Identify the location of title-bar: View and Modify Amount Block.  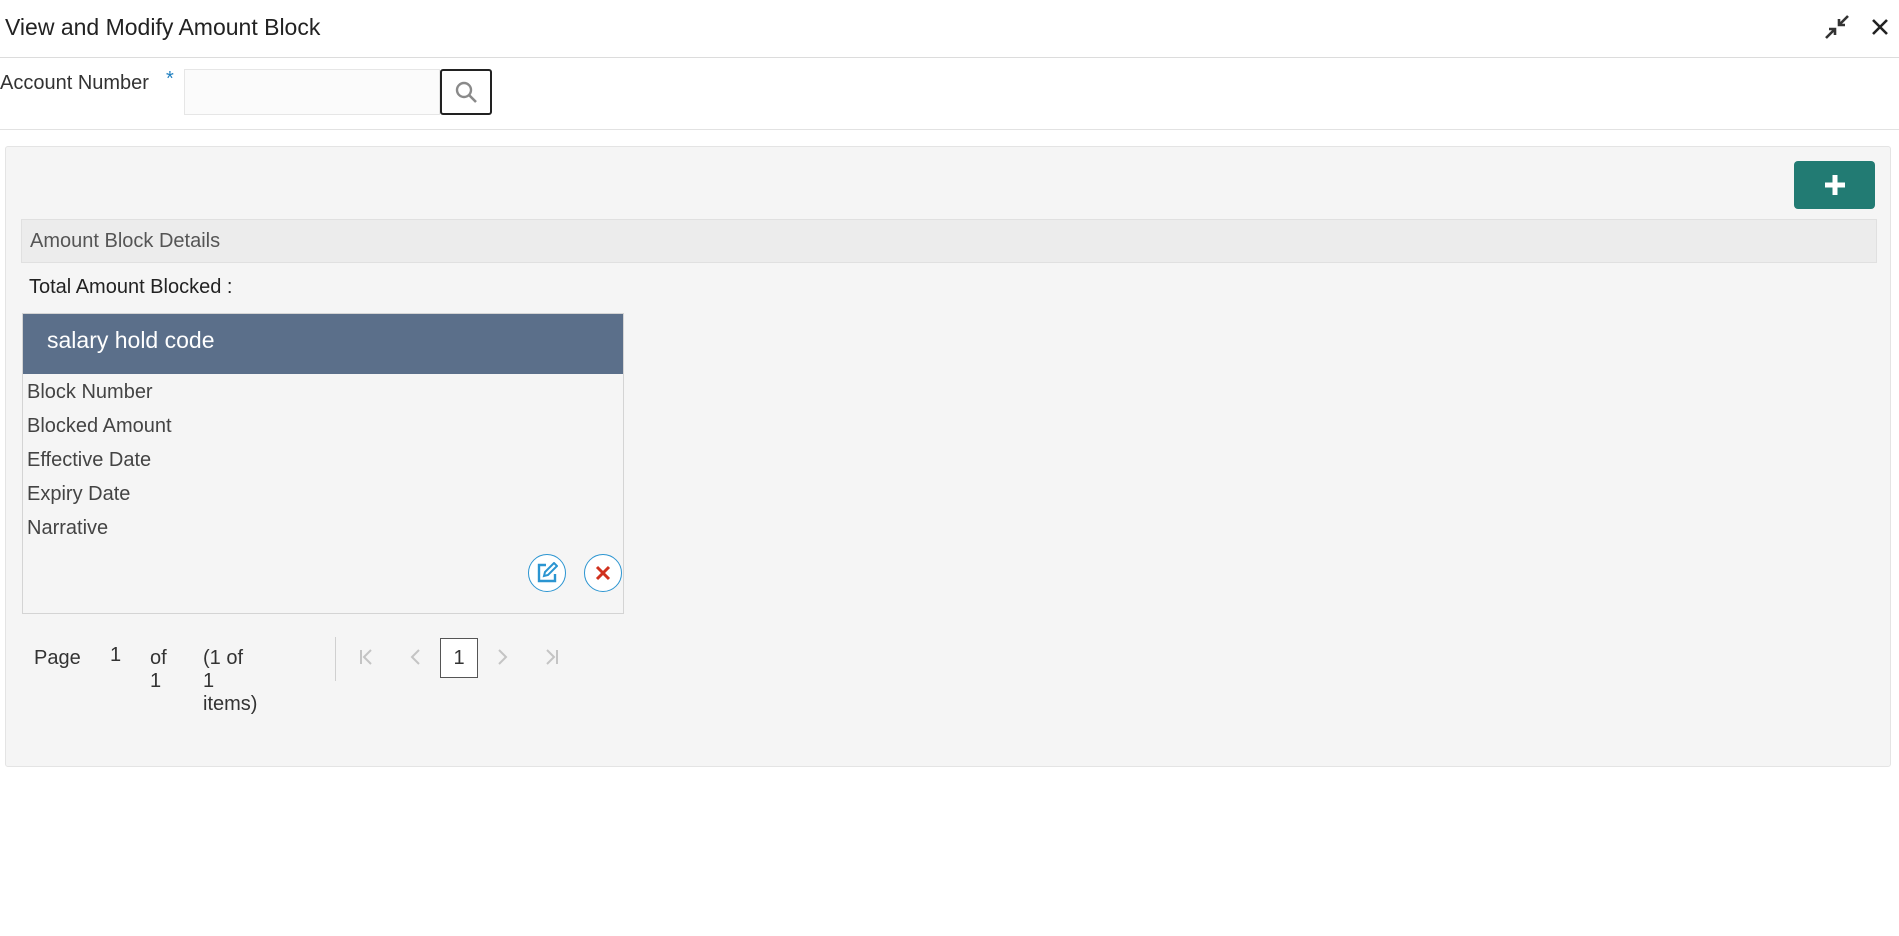
(949, 29).